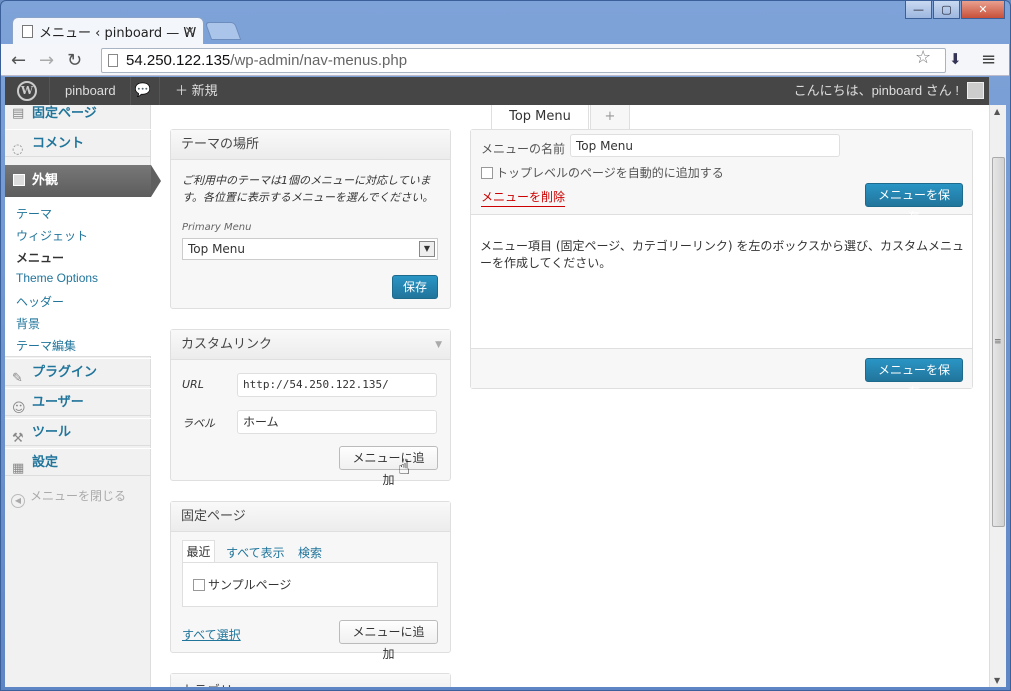 This screenshot has height=691, width=1011. What do you see at coordinates (28, 323) in the screenshot?
I see `submenu-background: 背景` at bounding box center [28, 323].